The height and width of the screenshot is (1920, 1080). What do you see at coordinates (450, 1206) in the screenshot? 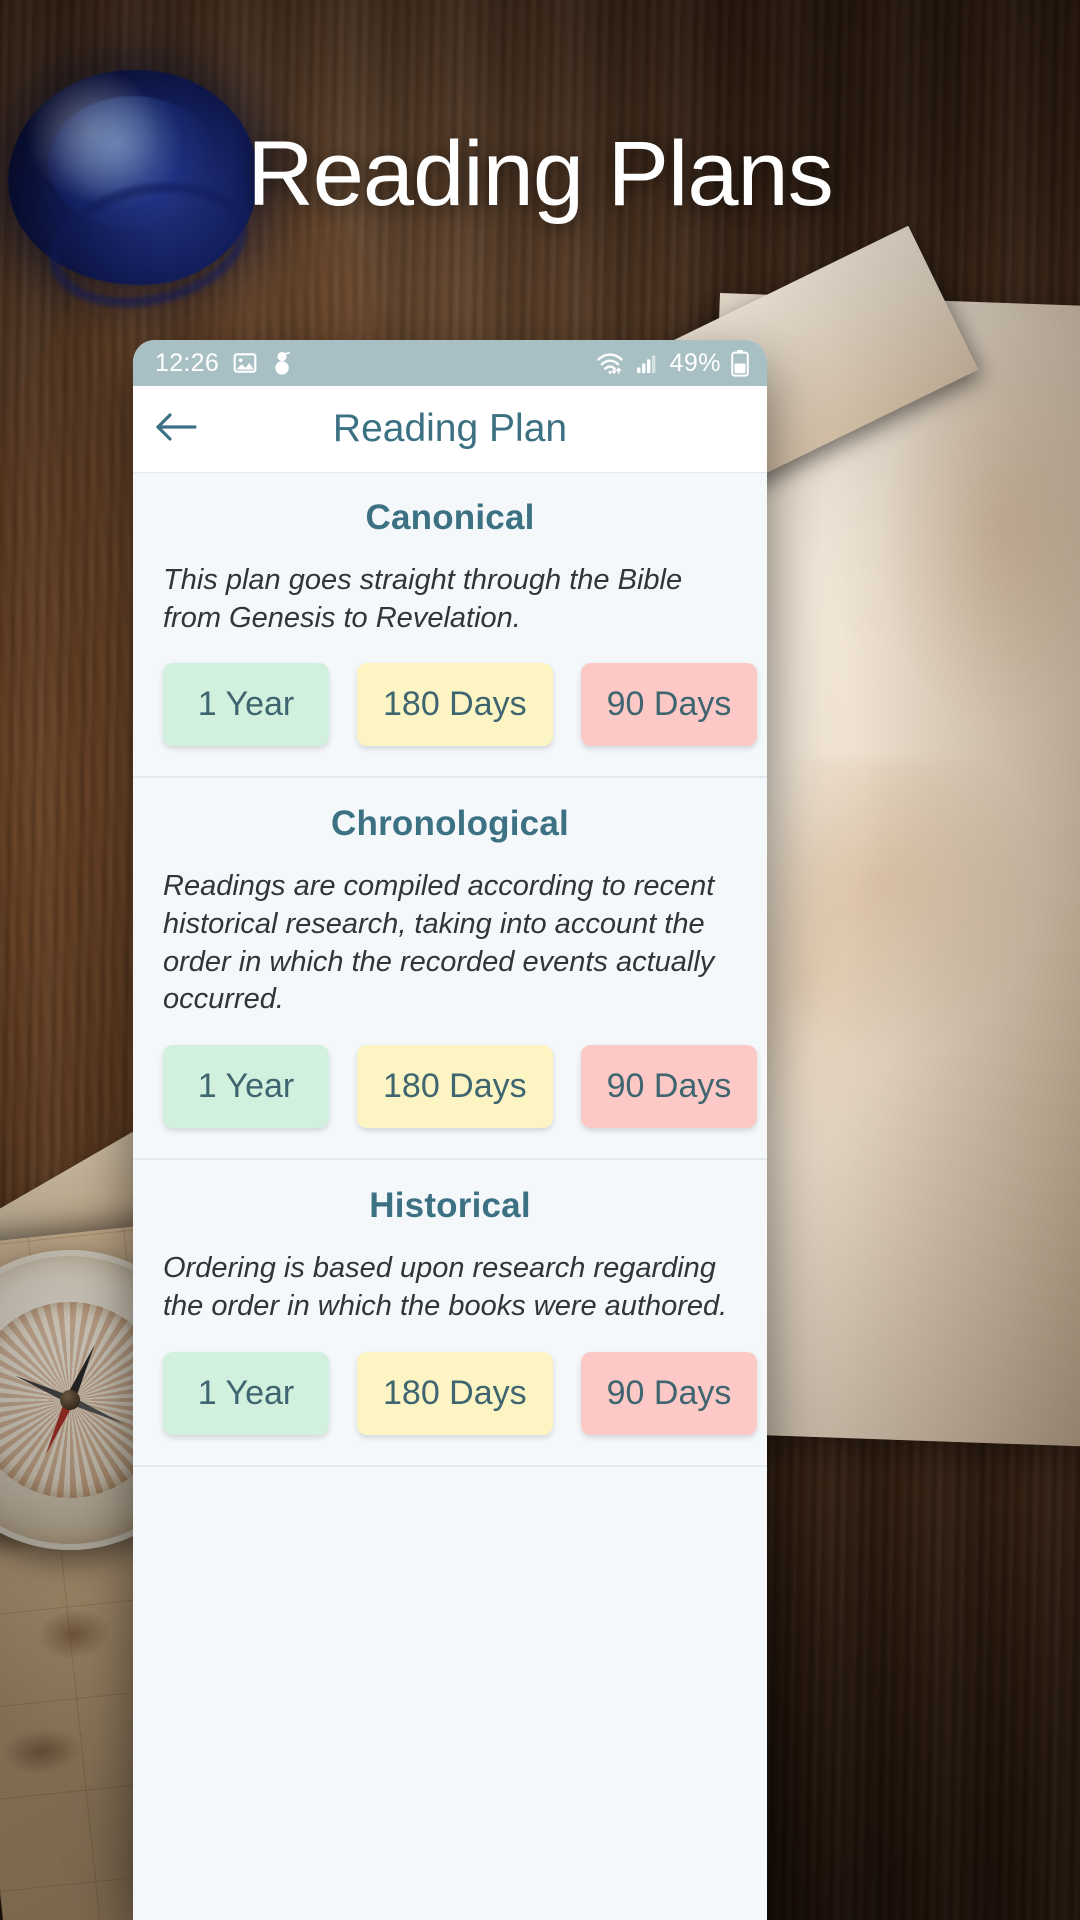
I see `plan-title: Historical` at bounding box center [450, 1206].